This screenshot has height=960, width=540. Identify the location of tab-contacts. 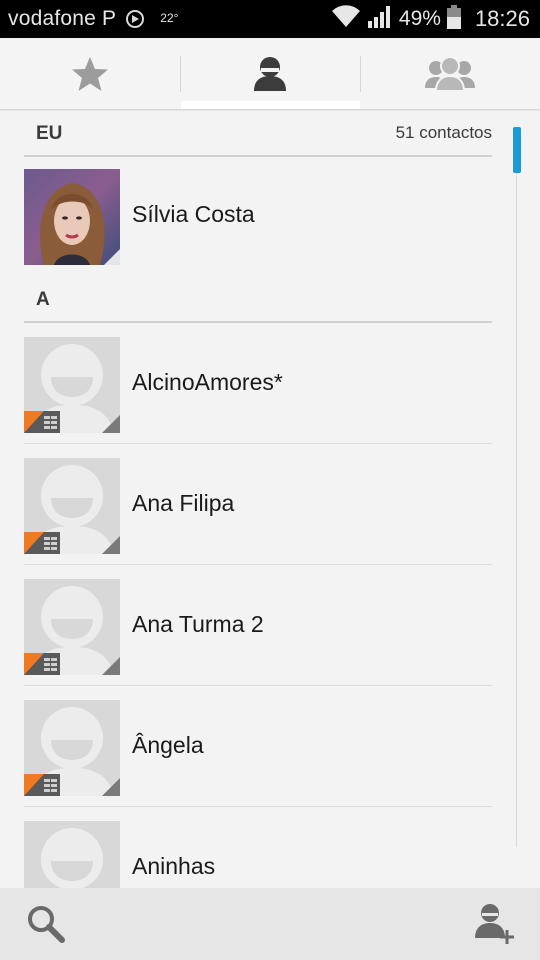
(270, 74).